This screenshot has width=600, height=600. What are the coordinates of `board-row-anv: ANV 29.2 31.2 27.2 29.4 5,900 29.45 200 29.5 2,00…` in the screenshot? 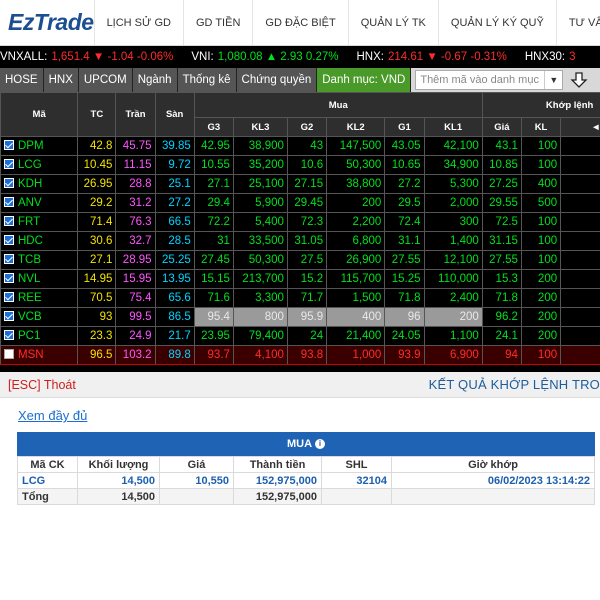 It's located at (300, 203).